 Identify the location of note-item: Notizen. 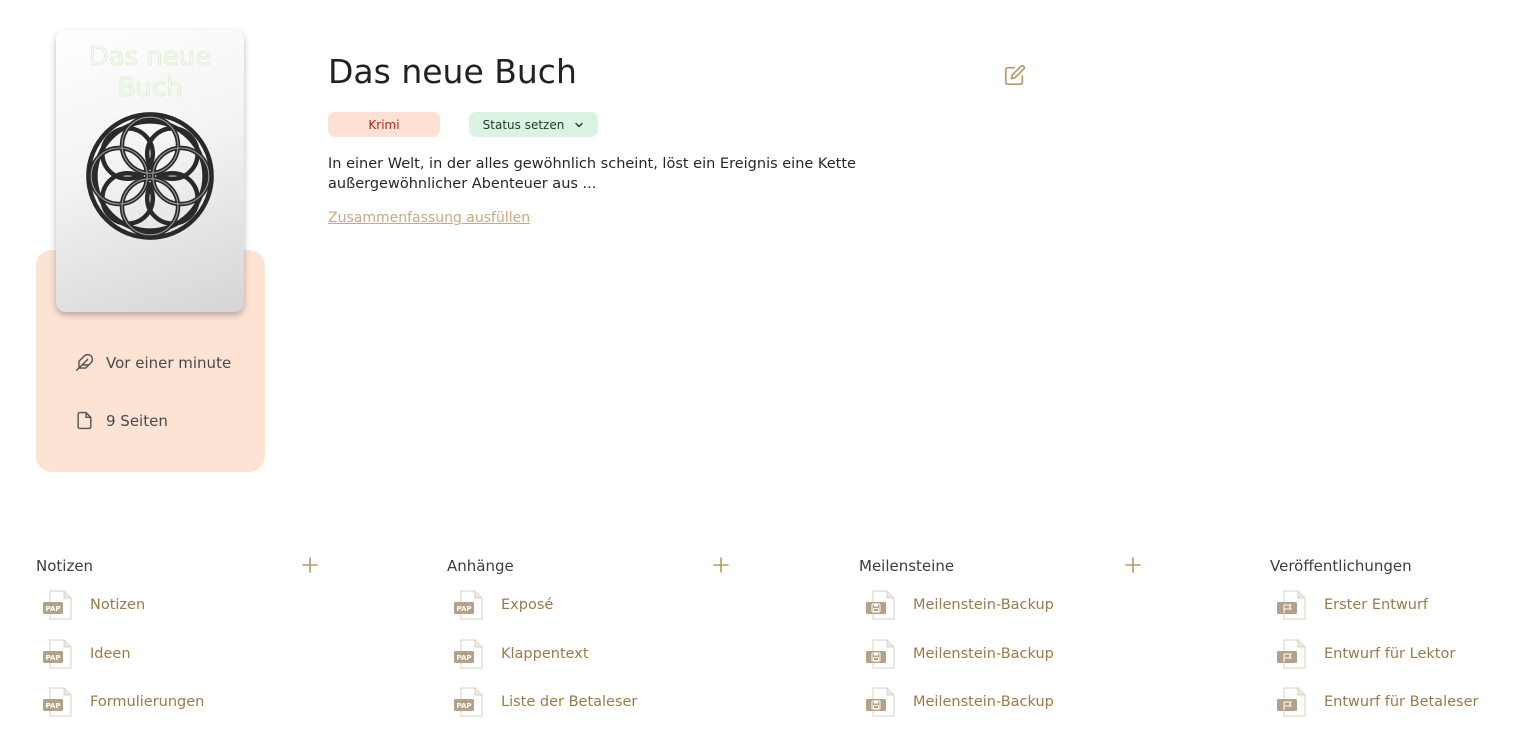
(93, 605).